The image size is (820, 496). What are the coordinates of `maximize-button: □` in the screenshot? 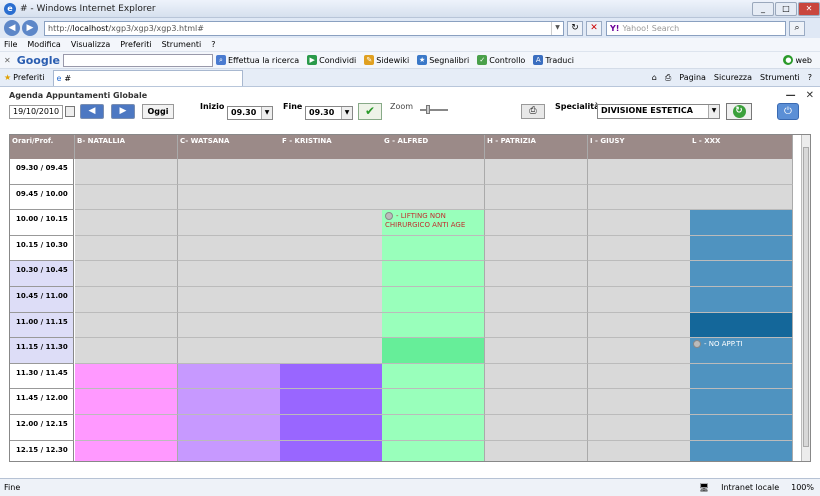 It's located at (786, 8).